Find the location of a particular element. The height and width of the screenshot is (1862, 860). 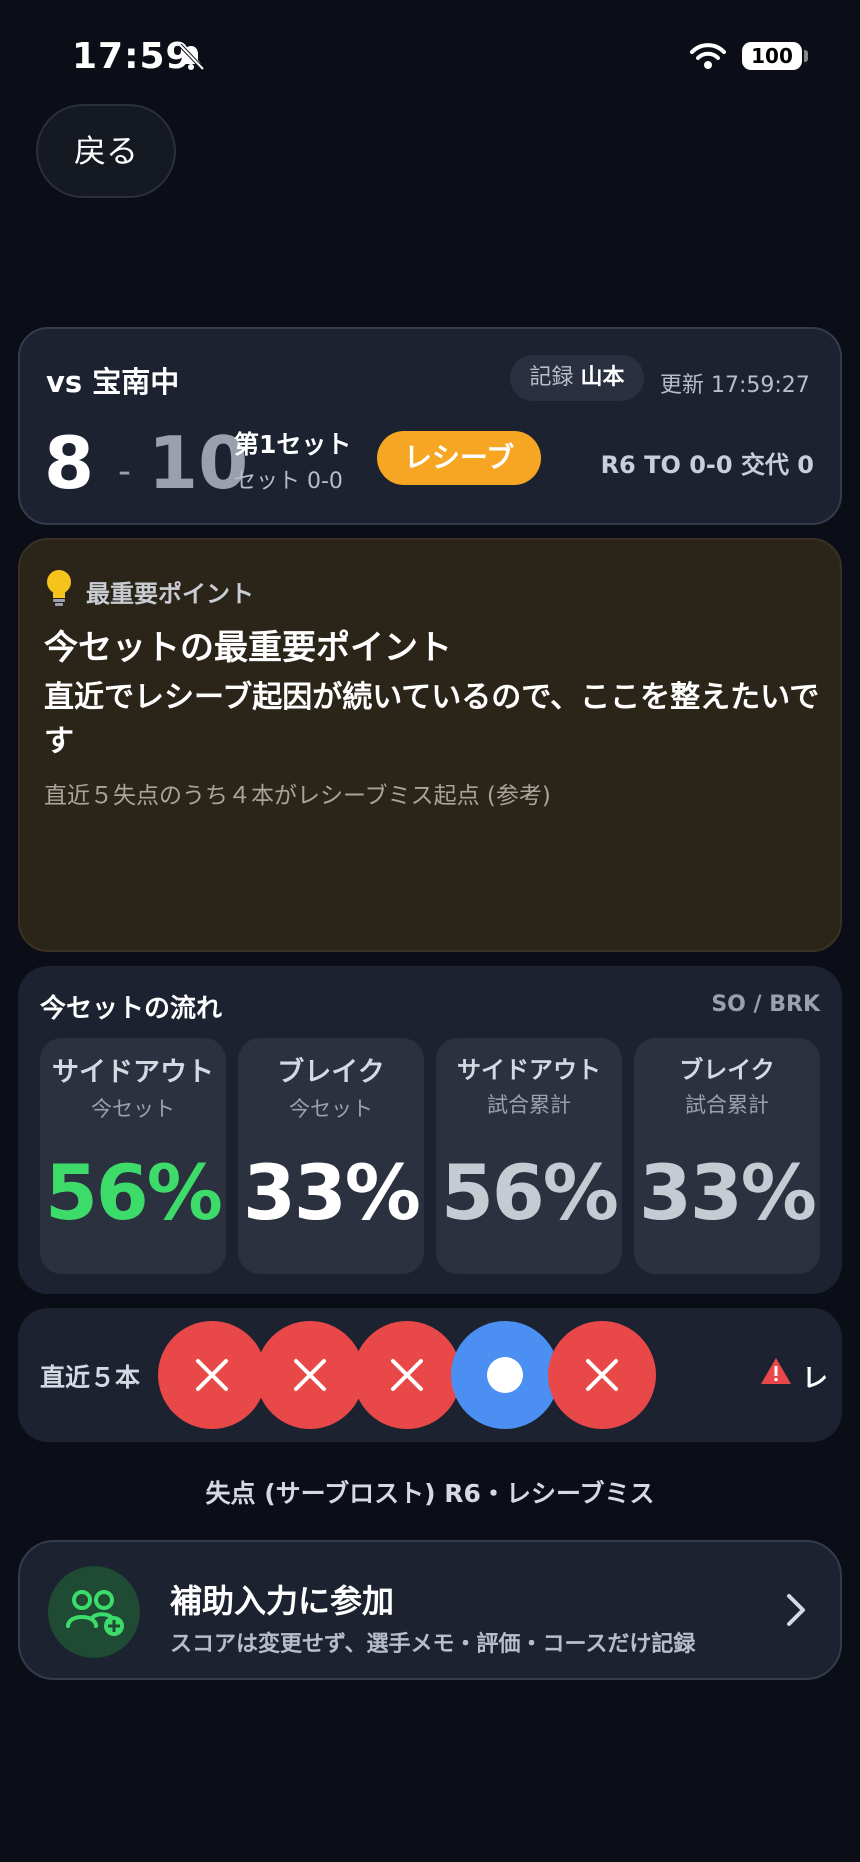

chevron-right-icon is located at coordinates (796, 1610).